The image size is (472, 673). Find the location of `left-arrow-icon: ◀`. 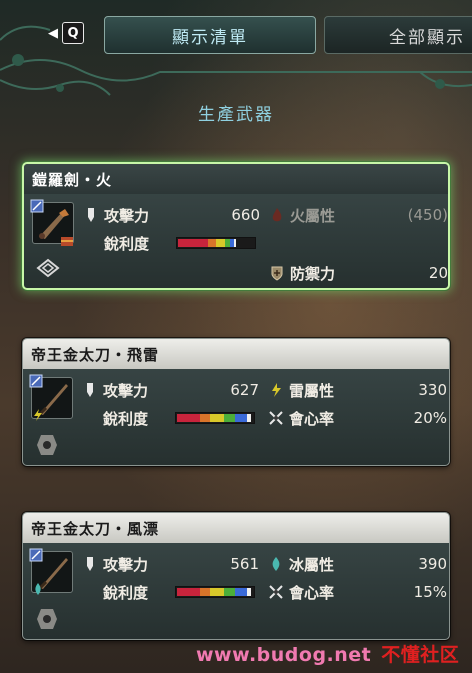

left-arrow-icon: ◀ is located at coordinates (53, 33).